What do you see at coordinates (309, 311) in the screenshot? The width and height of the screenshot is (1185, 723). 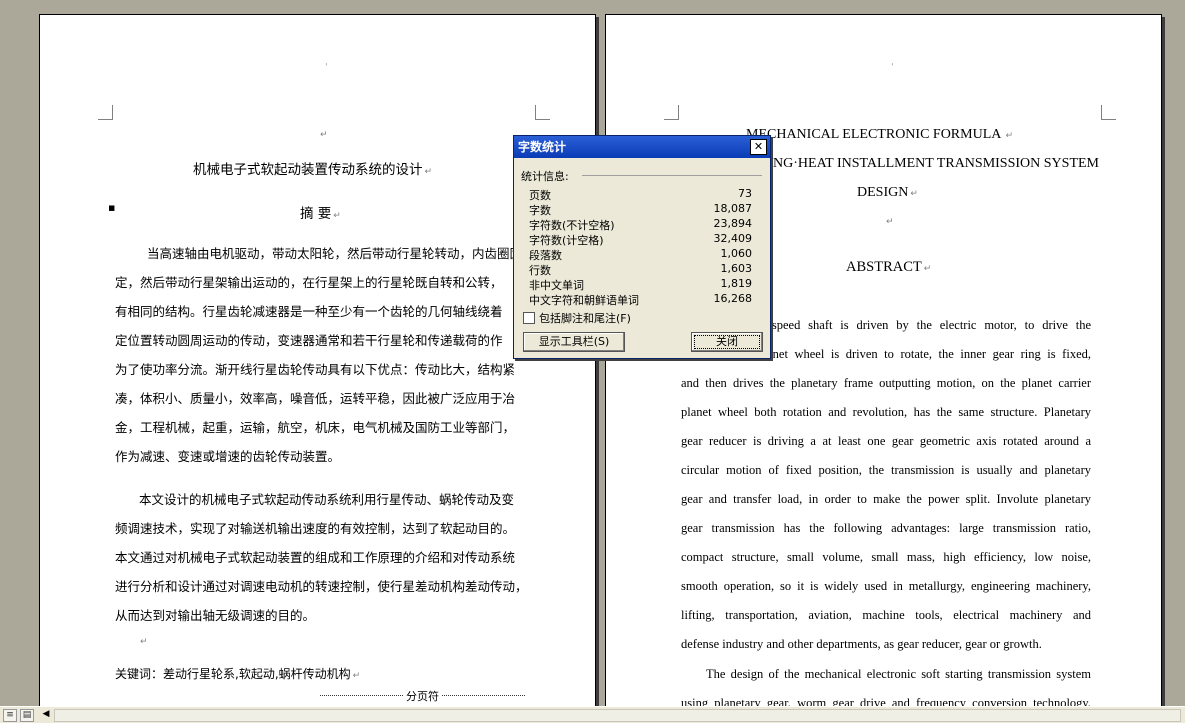 I see `text-line: 有相同的结构。行星齿轮减速器是一种至少有一个齿轮的几何轴线绕着` at bounding box center [309, 311].